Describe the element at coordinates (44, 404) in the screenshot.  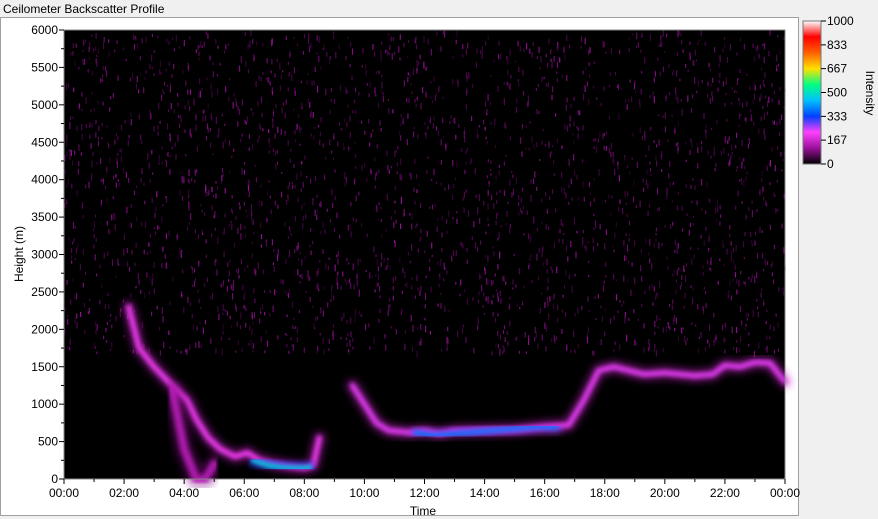
I see `y-tick-label: 1000` at that location.